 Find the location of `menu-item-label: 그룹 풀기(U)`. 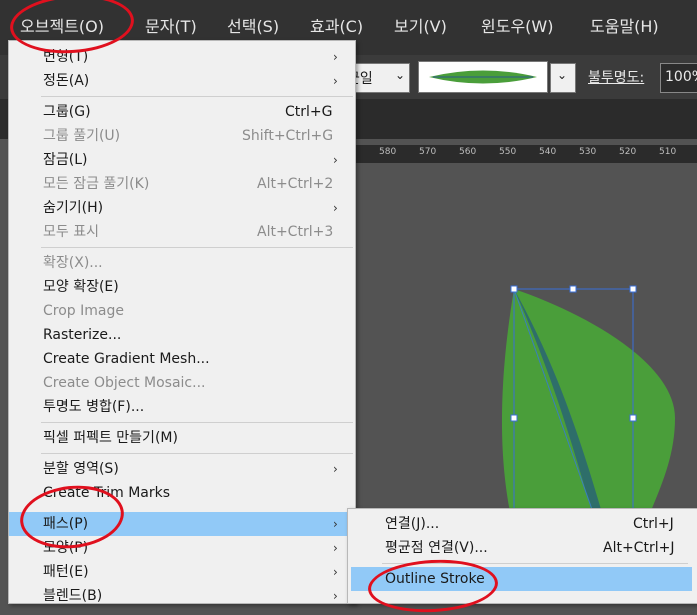

menu-item-label: 그룹 풀기(U) is located at coordinates (82, 136).